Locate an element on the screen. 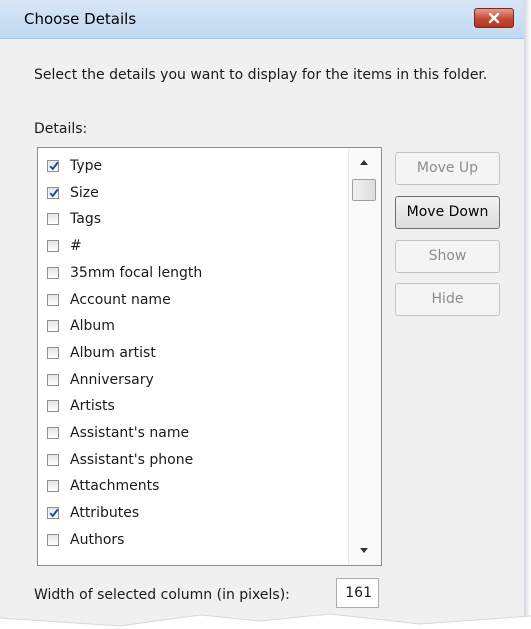 This screenshot has width=531, height=629. column-width-input: 161 is located at coordinates (357, 593).